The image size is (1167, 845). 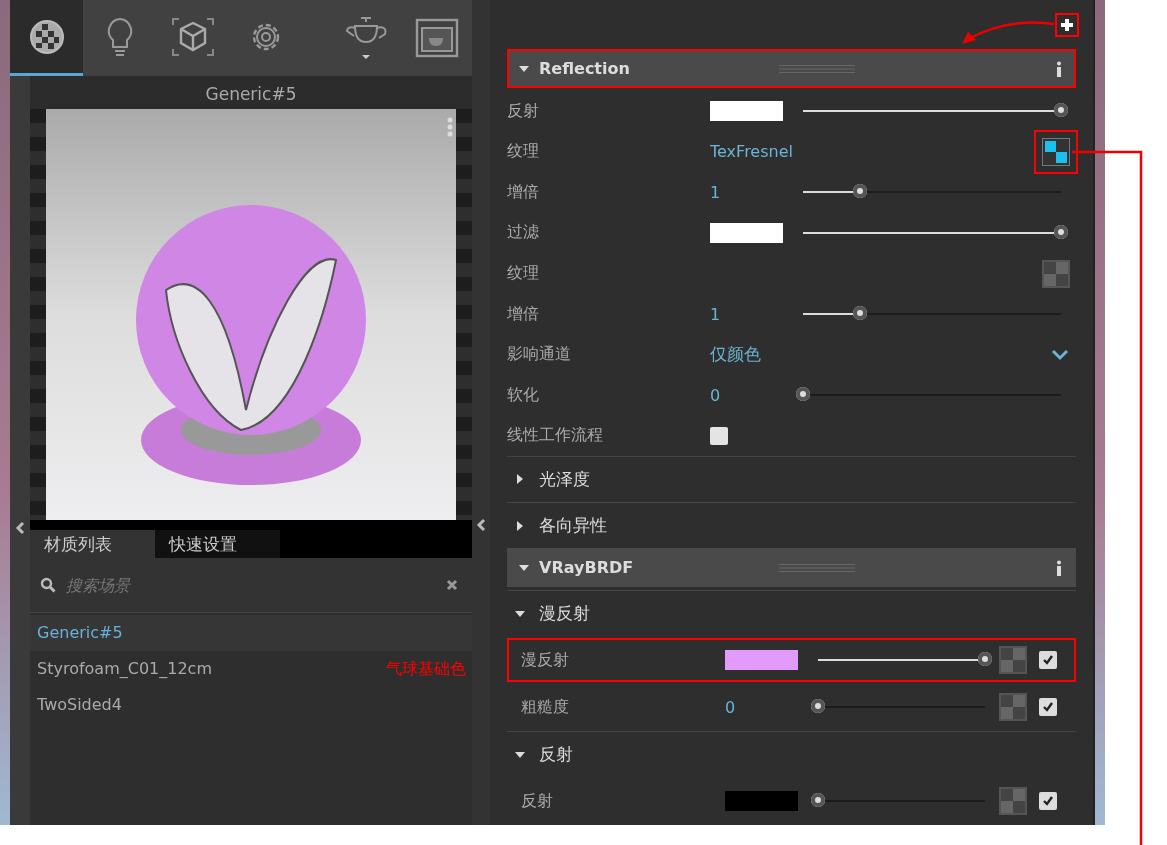 I want to click on material-list-item: Styrofoam_C01_12cm, so click(x=121, y=669).